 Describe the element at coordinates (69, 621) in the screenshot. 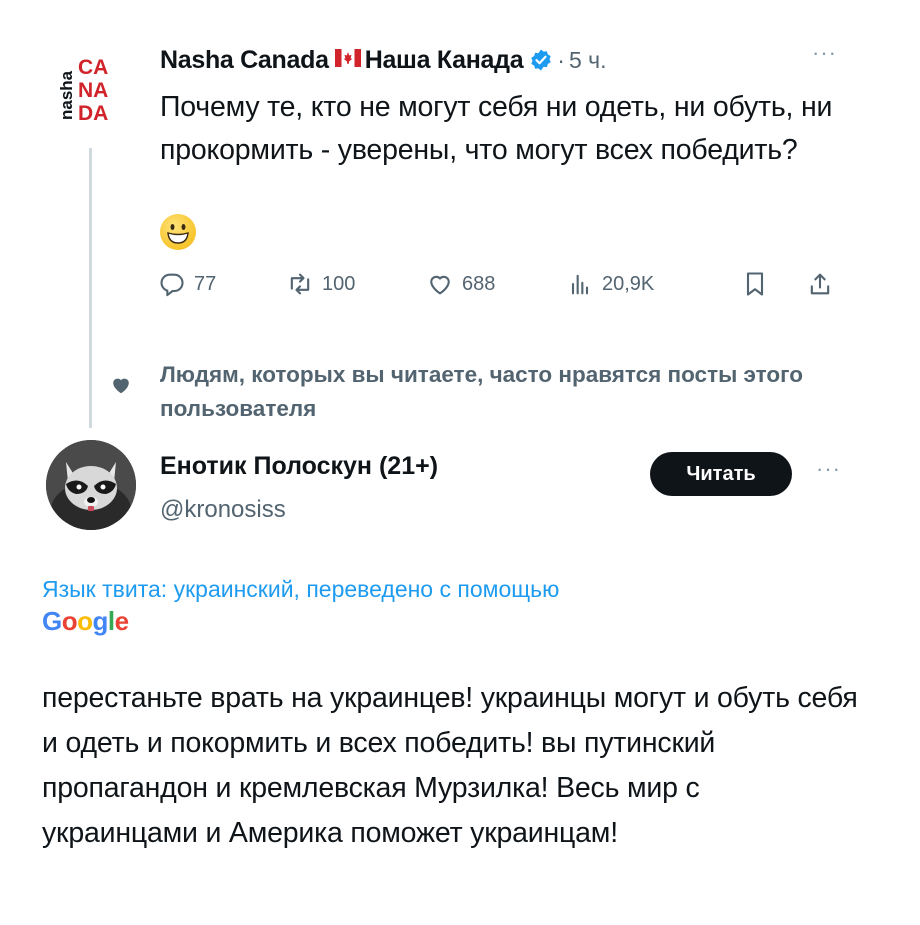

I see `google-letter-o1: o` at that location.